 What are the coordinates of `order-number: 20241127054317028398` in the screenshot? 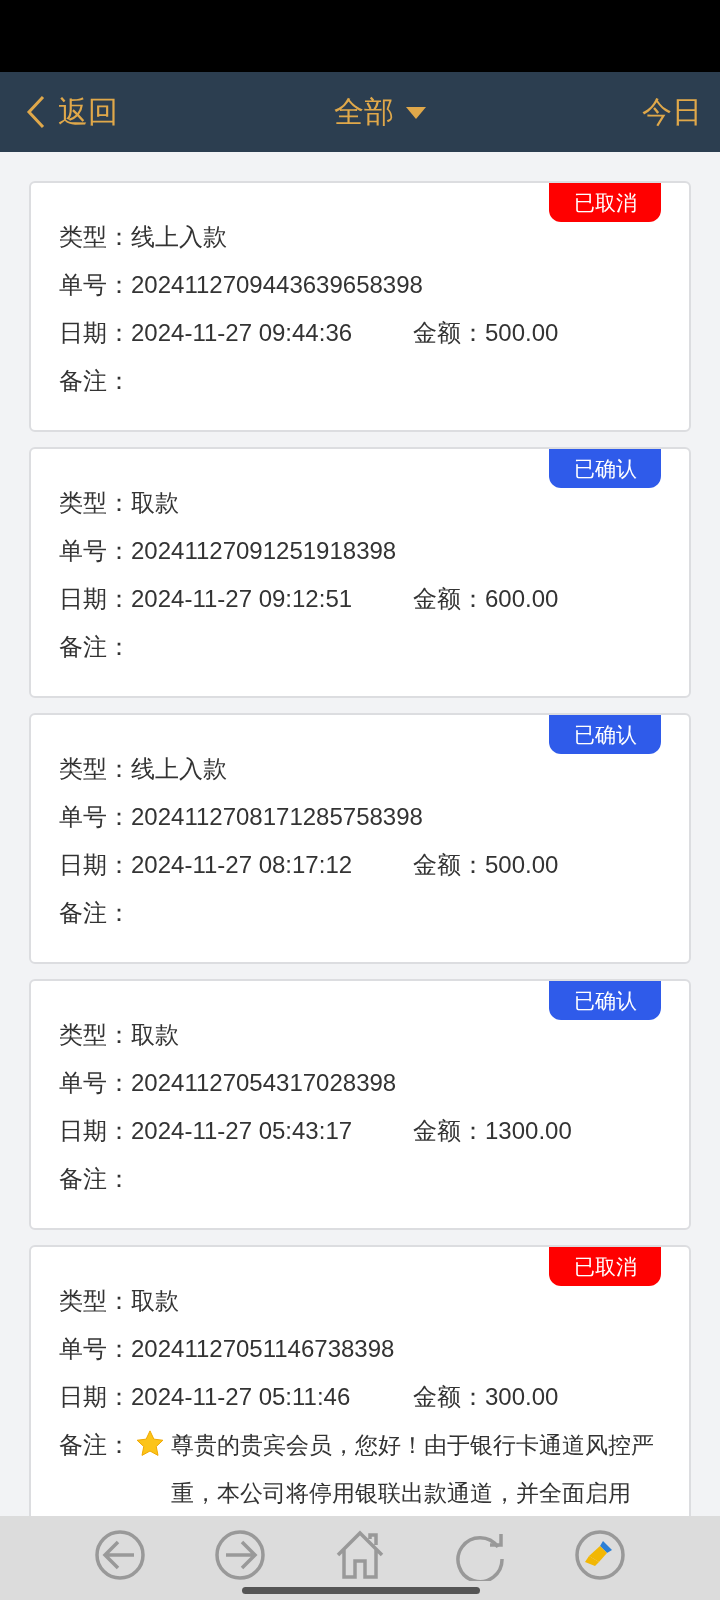 It's located at (264, 1083).